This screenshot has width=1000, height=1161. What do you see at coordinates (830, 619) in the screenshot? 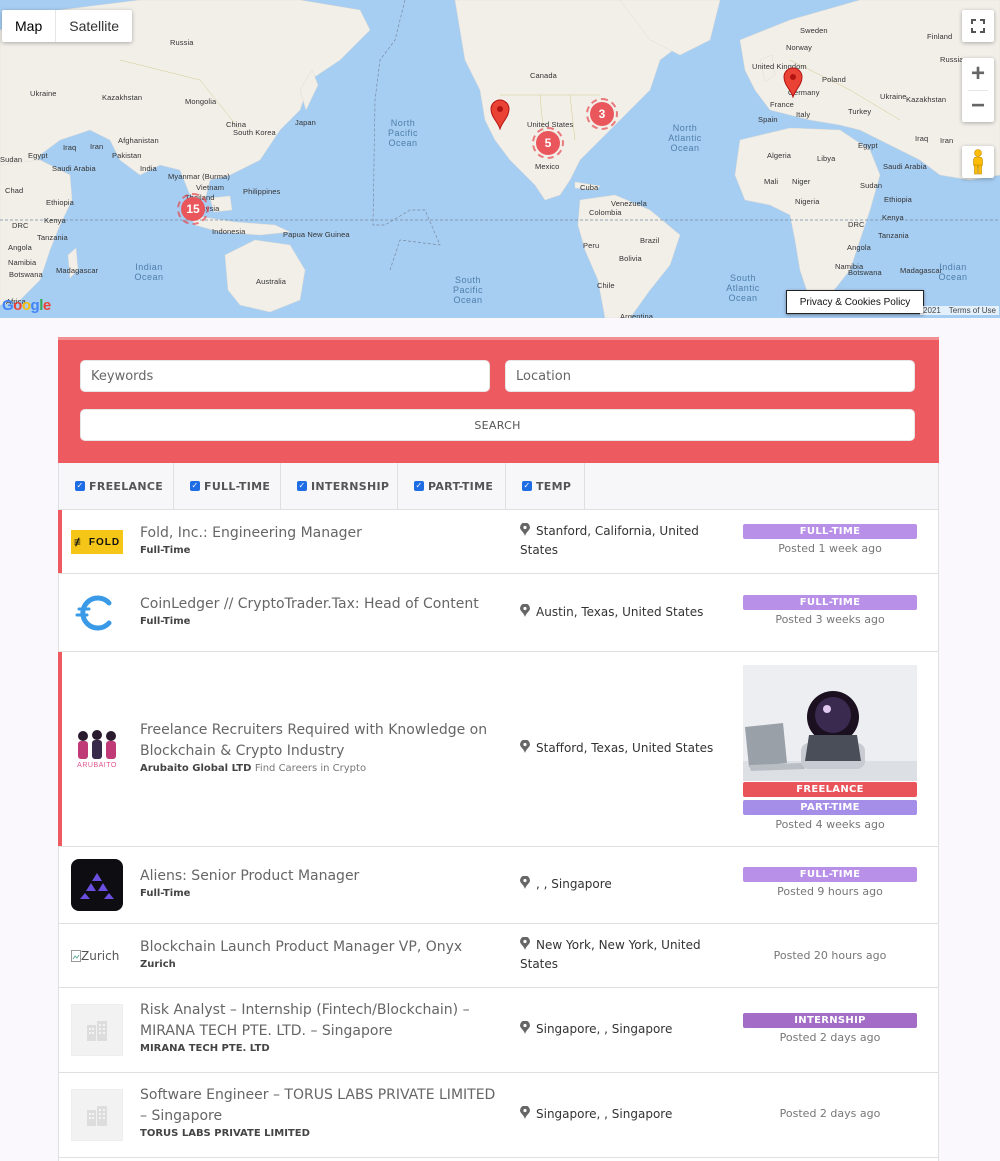
I see `posted-date: Posted 3 weeks ago` at bounding box center [830, 619].